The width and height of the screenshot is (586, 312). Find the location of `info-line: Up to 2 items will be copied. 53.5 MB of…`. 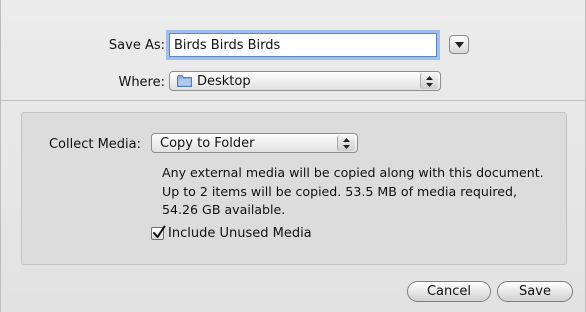

info-line: Up to 2 items will be copied. 53.5 MB of… is located at coordinates (340, 191).